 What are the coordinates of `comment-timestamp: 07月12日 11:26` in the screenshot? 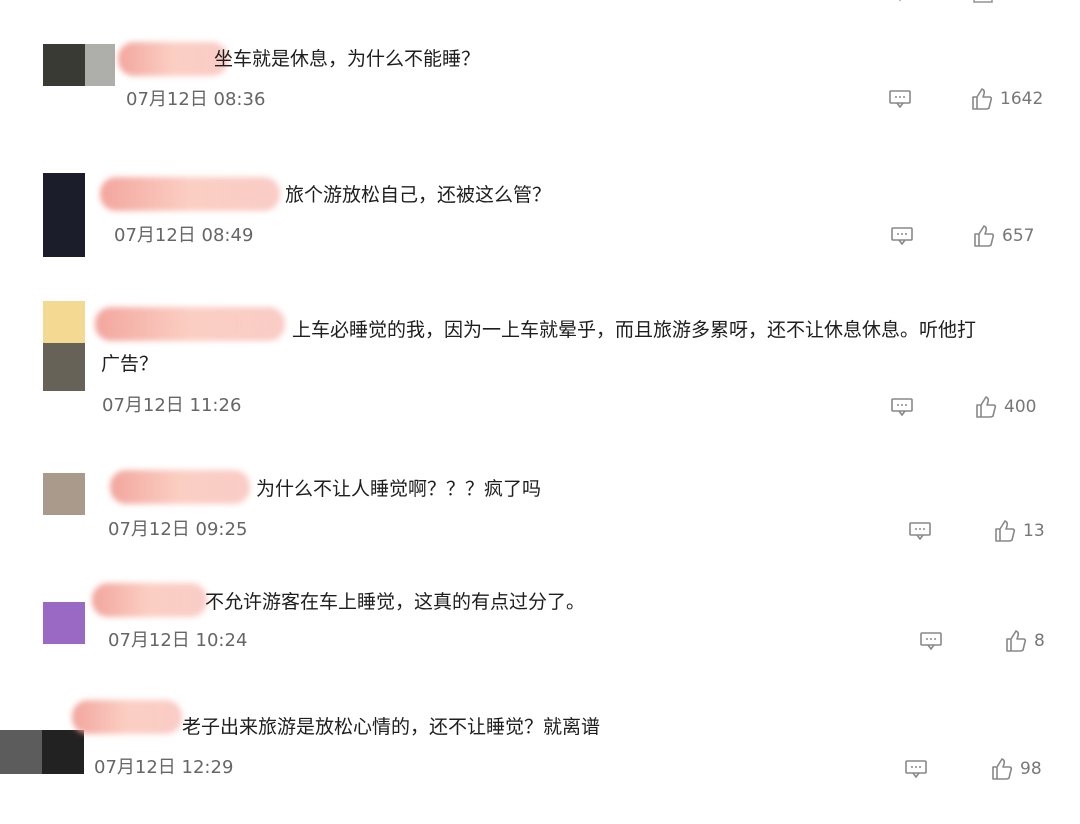 It's located at (172, 405).